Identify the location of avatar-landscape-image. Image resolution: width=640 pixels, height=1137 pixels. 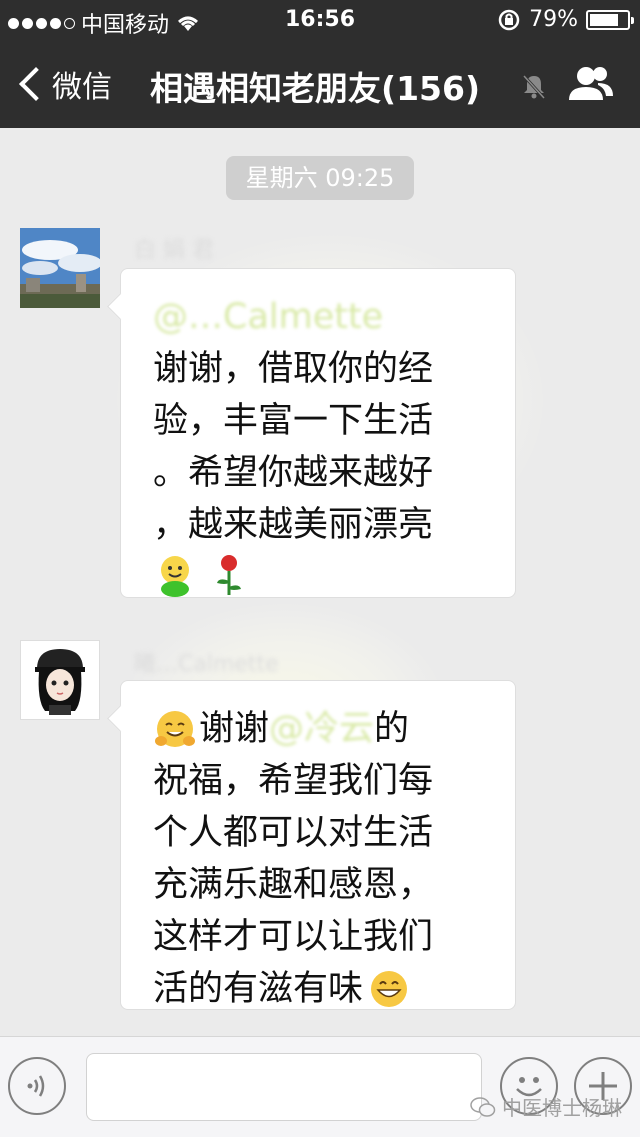
(60, 268).